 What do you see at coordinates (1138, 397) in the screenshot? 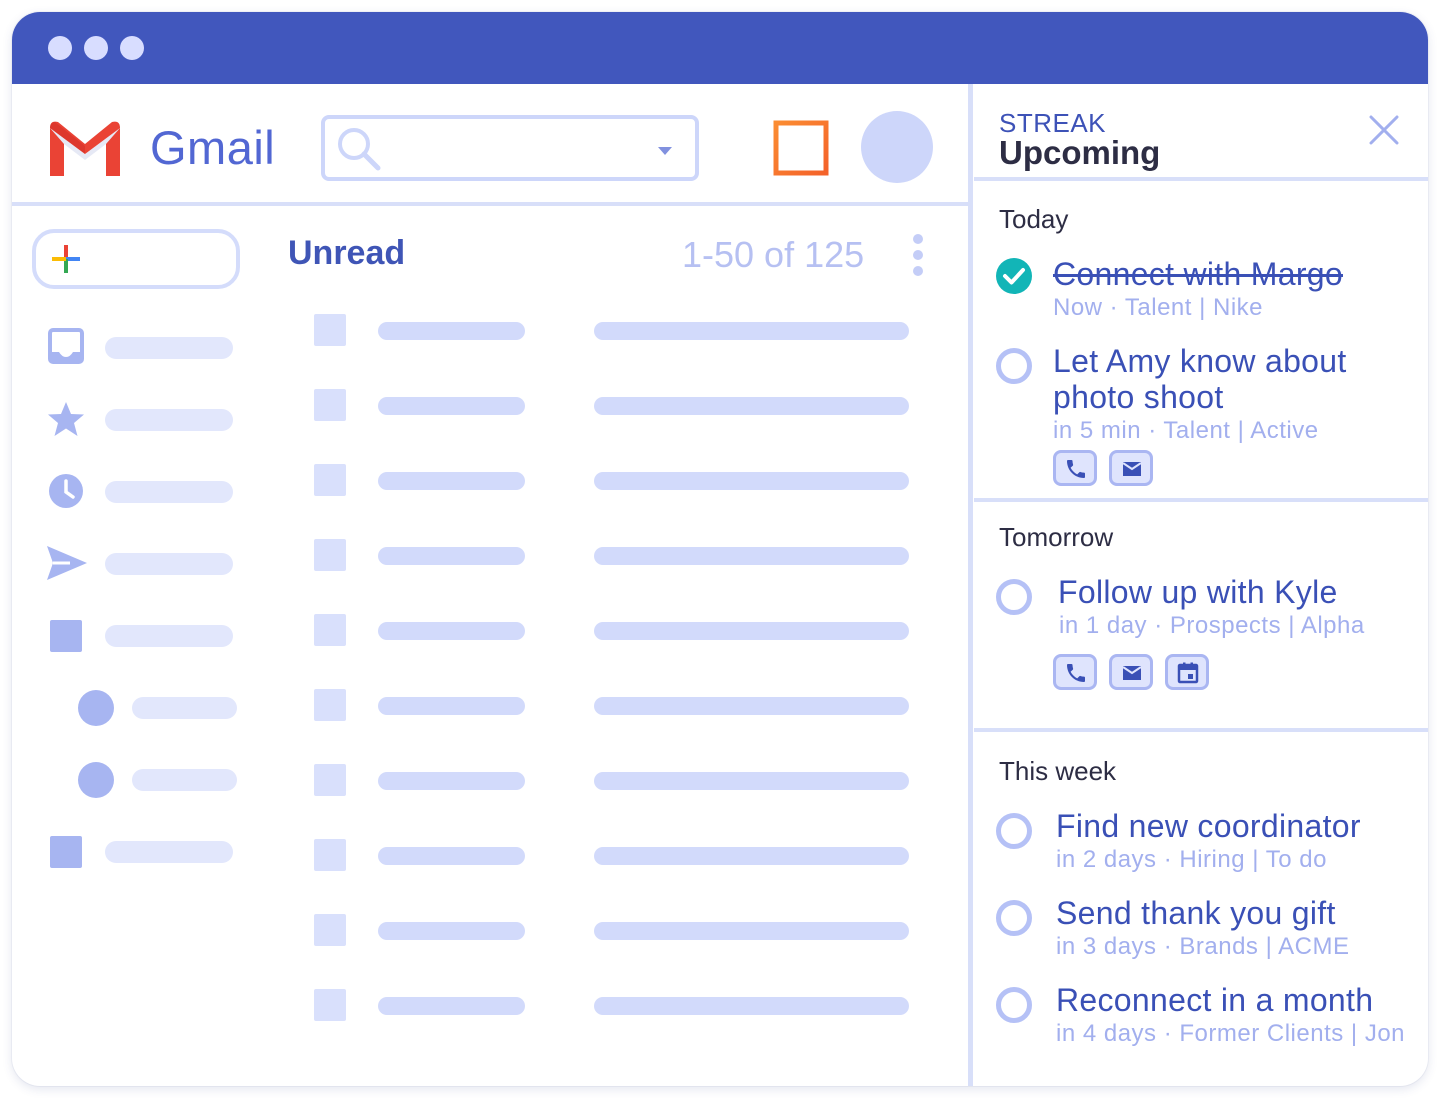
I see `task-title: photo shoot` at bounding box center [1138, 397].